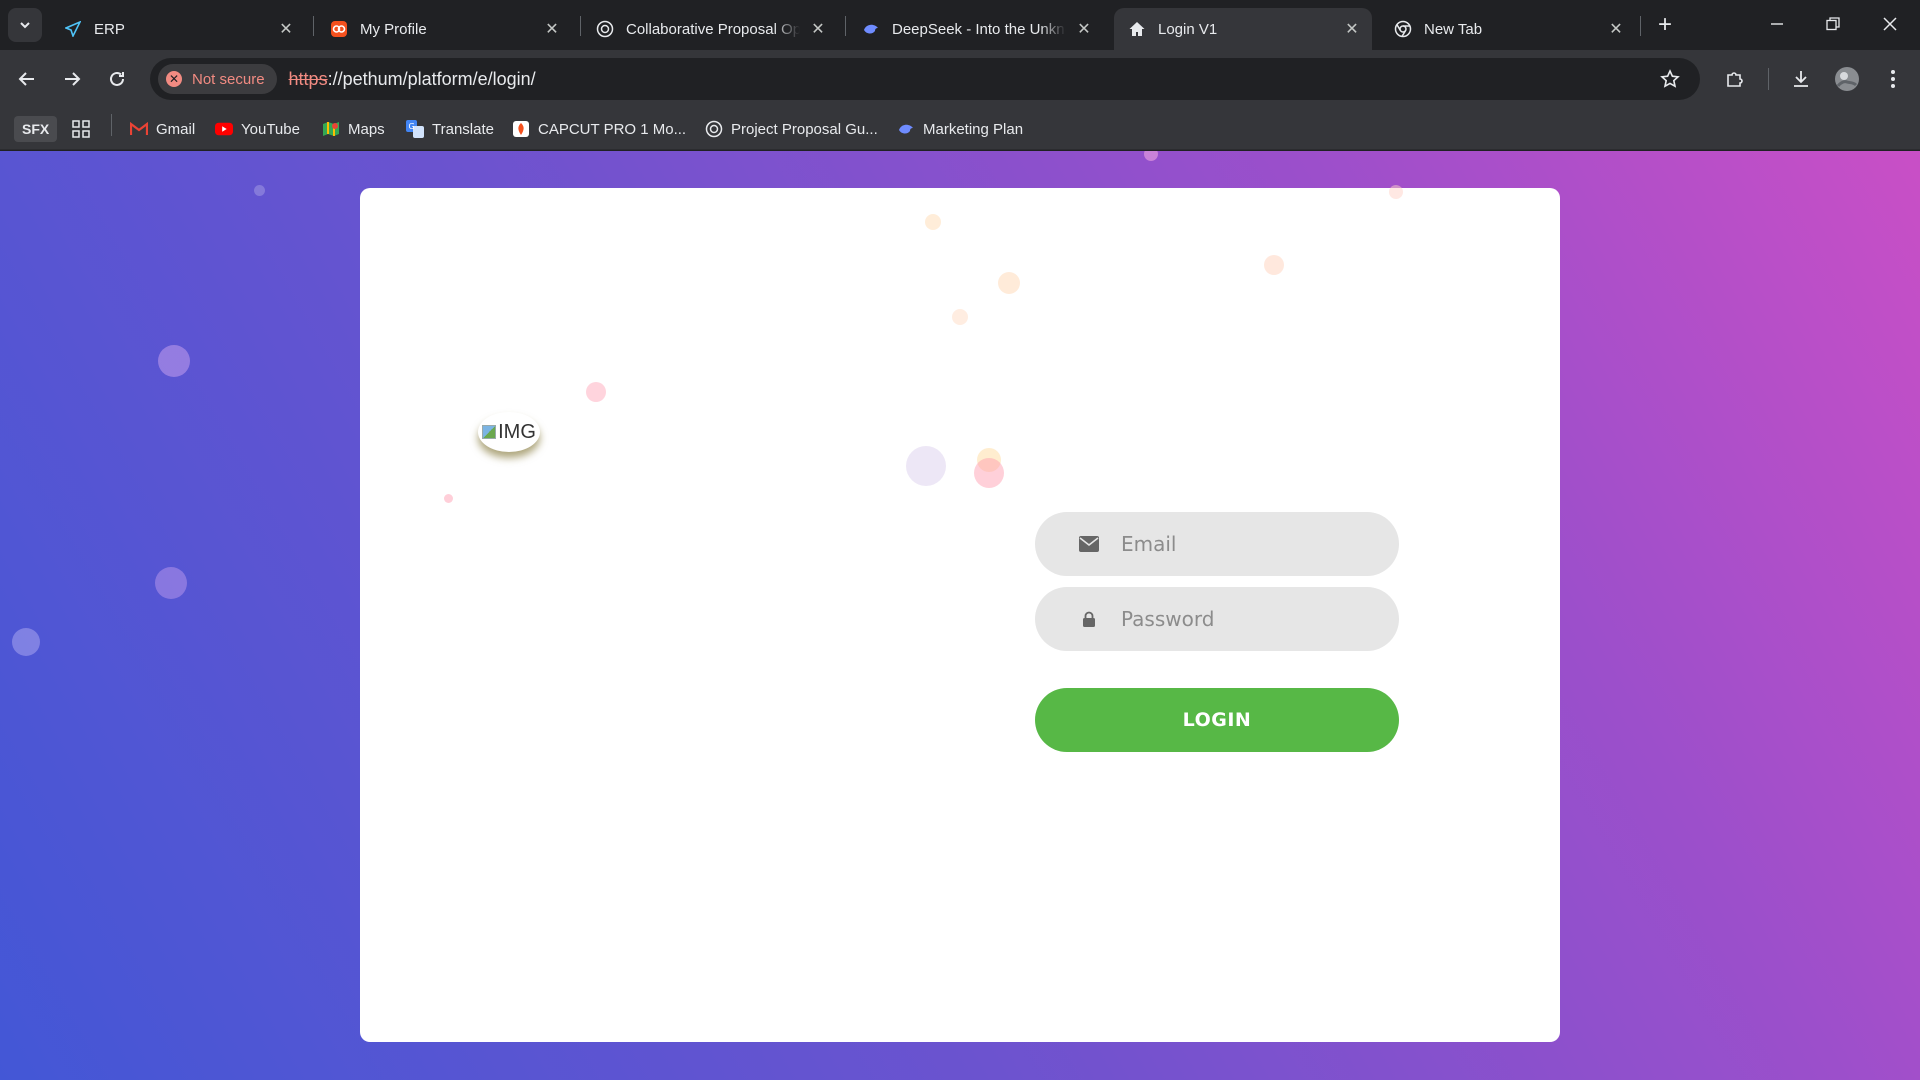 The image size is (1920, 1080). What do you see at coordinates (1217, 720) in the screenshot?
I see `login-button: LOGIN` at bounding box center [1217, 720].